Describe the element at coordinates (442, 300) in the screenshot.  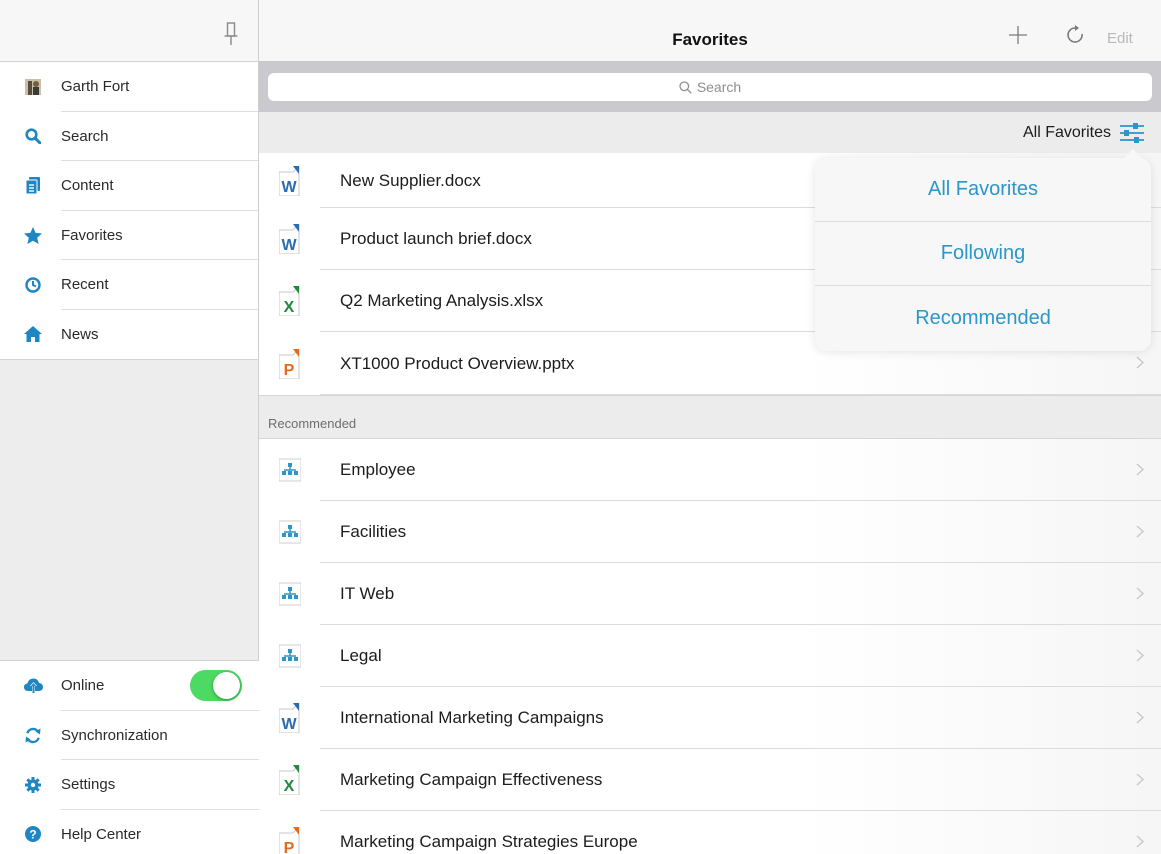
I see `item-name: Q2 Marketing Analysis.xlsx` at that location.